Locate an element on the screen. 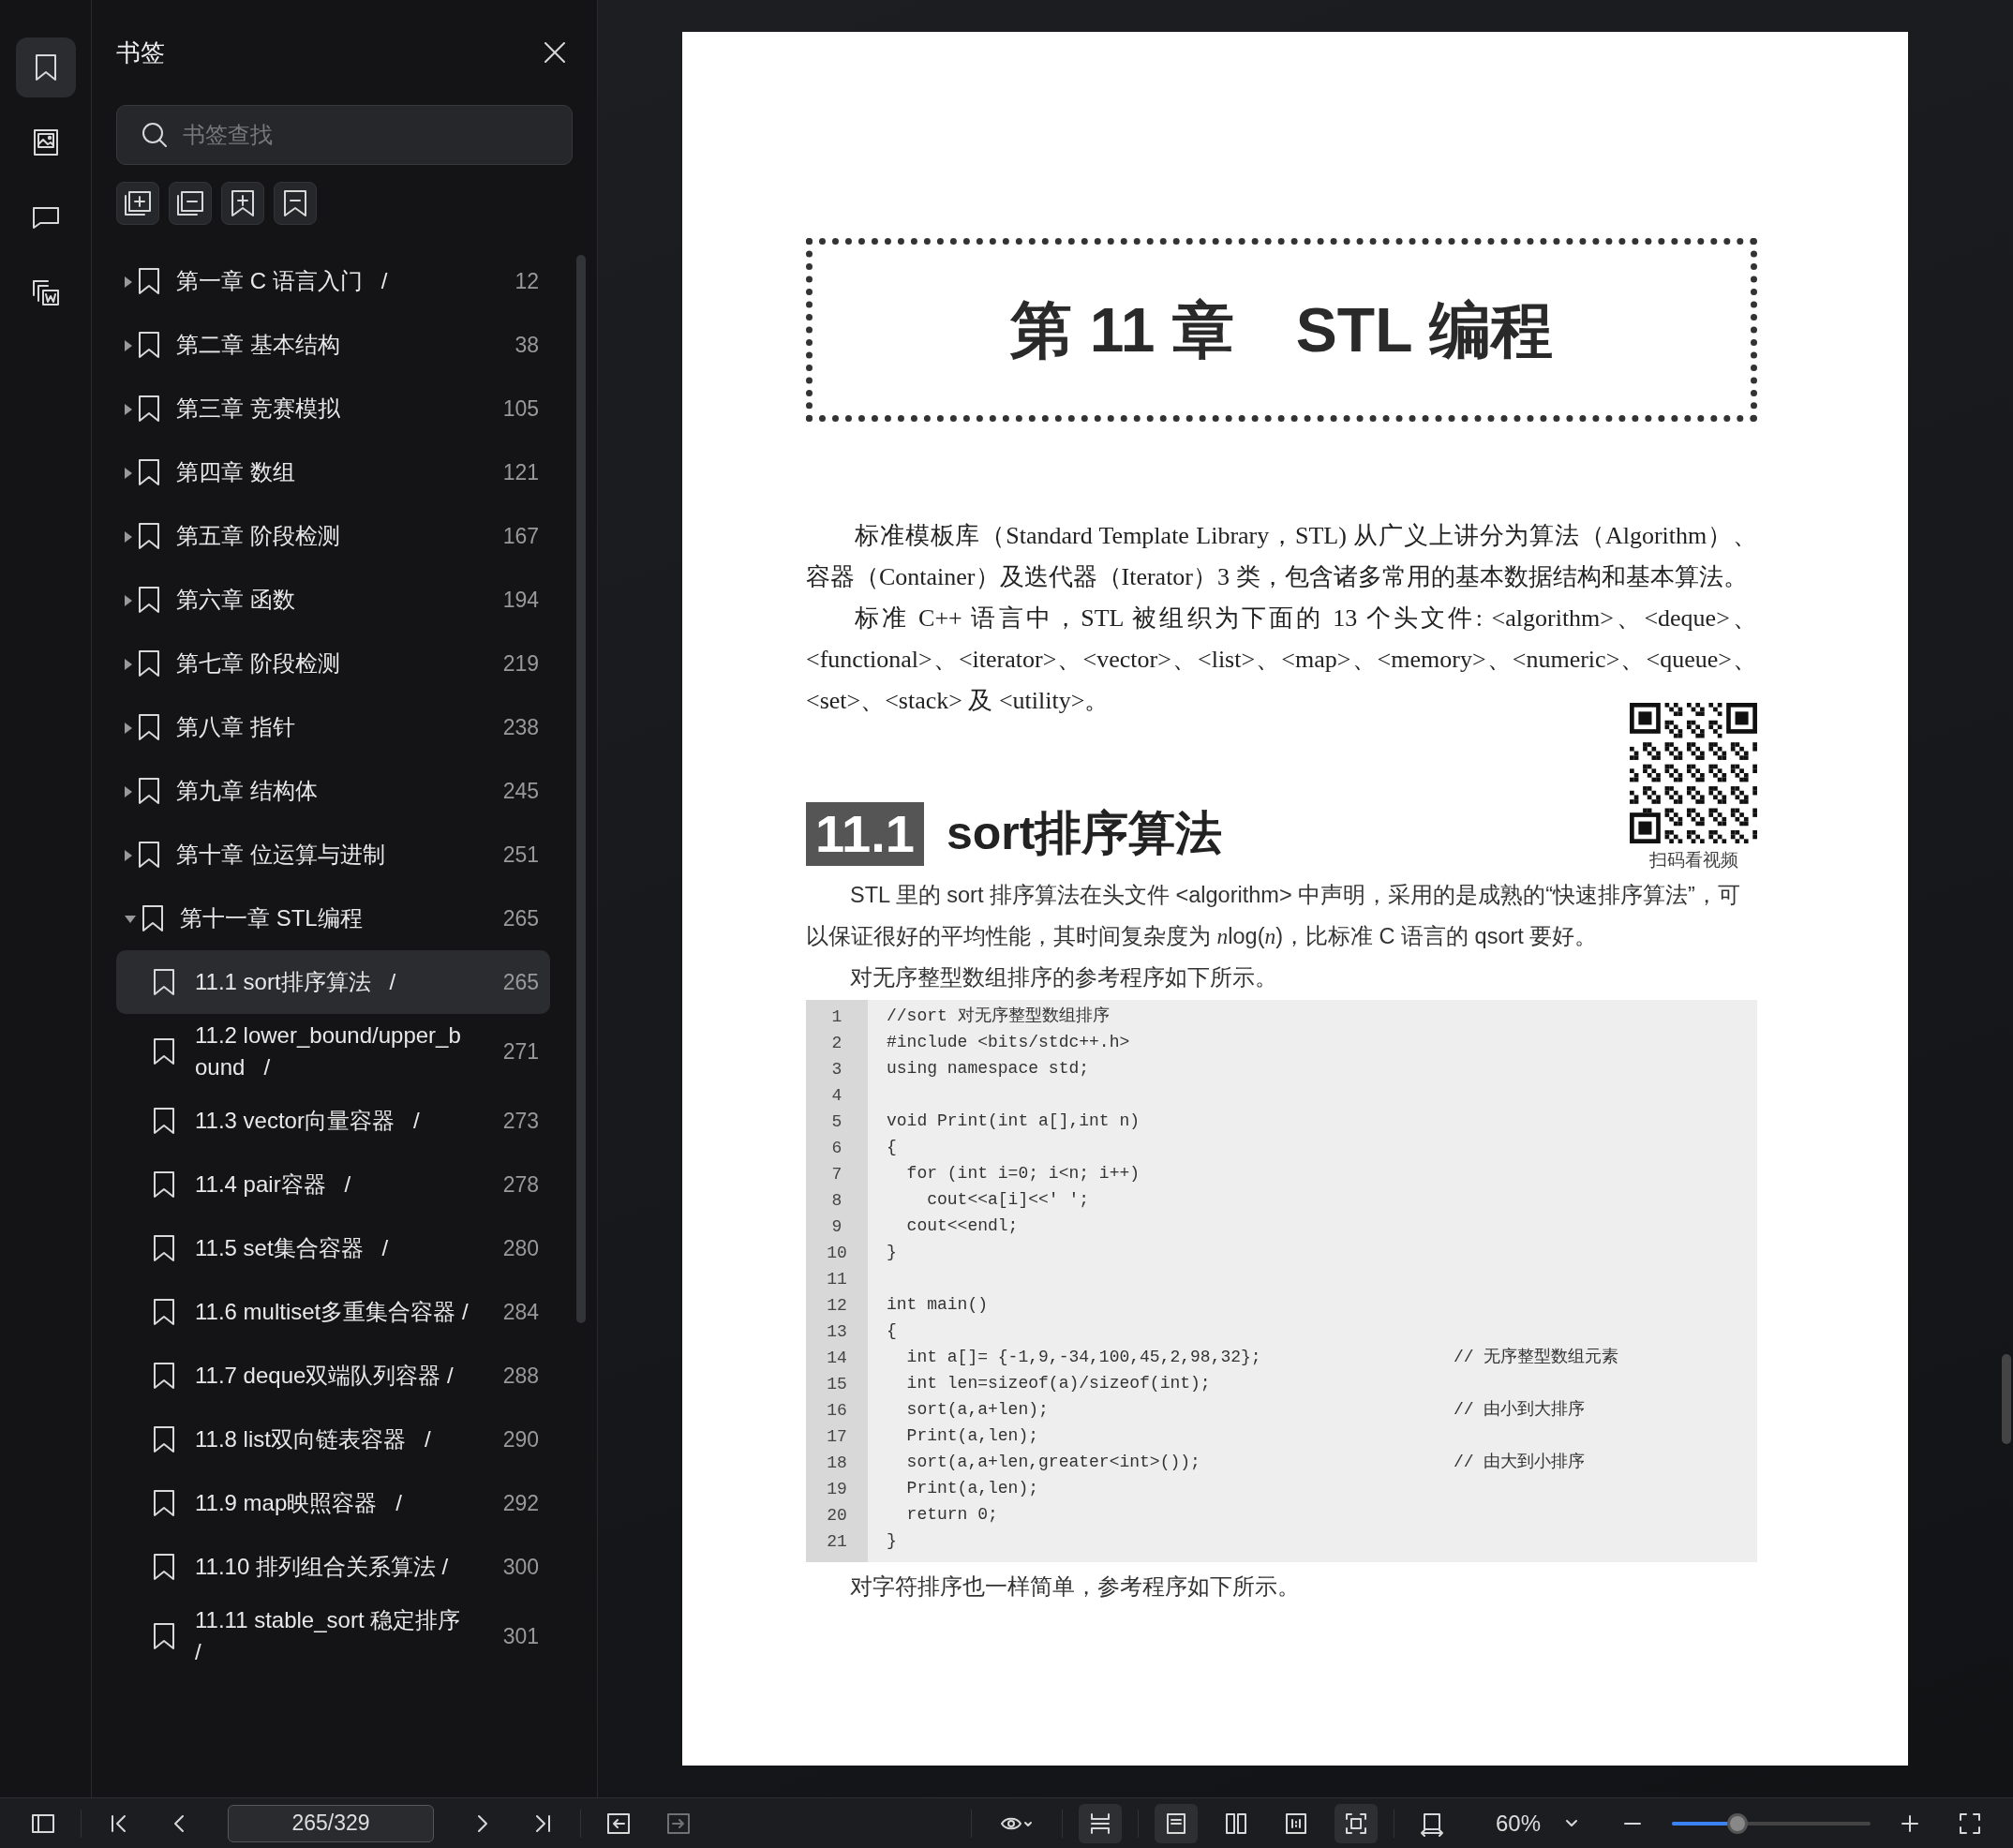 The height and width of the screenshot is (1848, 2013). page-number-field: 265/329 is located at coordinates (331, 1823).